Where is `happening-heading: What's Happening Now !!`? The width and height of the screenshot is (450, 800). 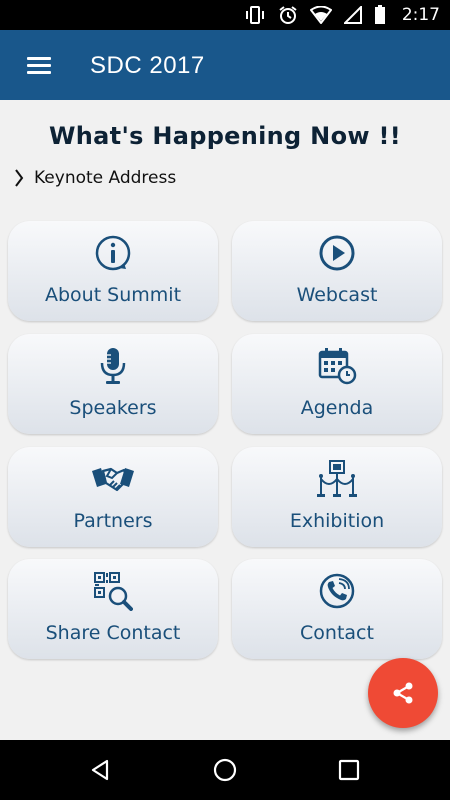
happening-heading: What's Happening Now !! is located at coordinates (225, 136).